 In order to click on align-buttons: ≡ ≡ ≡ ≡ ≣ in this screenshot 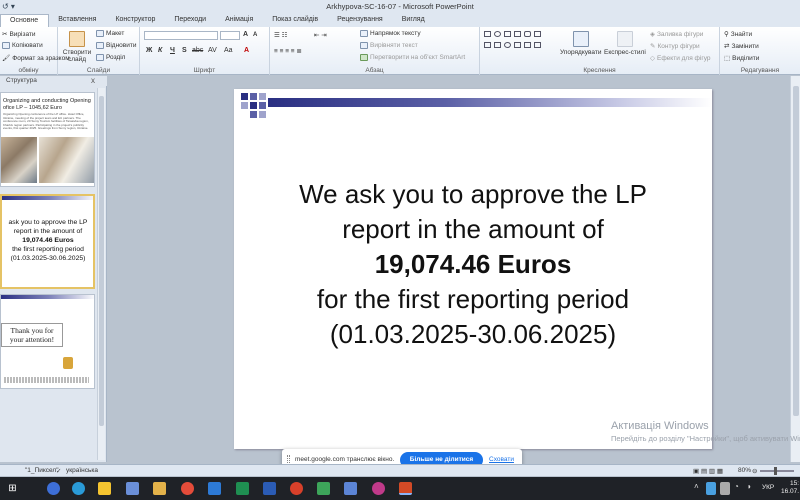, I will do `click(288, 51)`.